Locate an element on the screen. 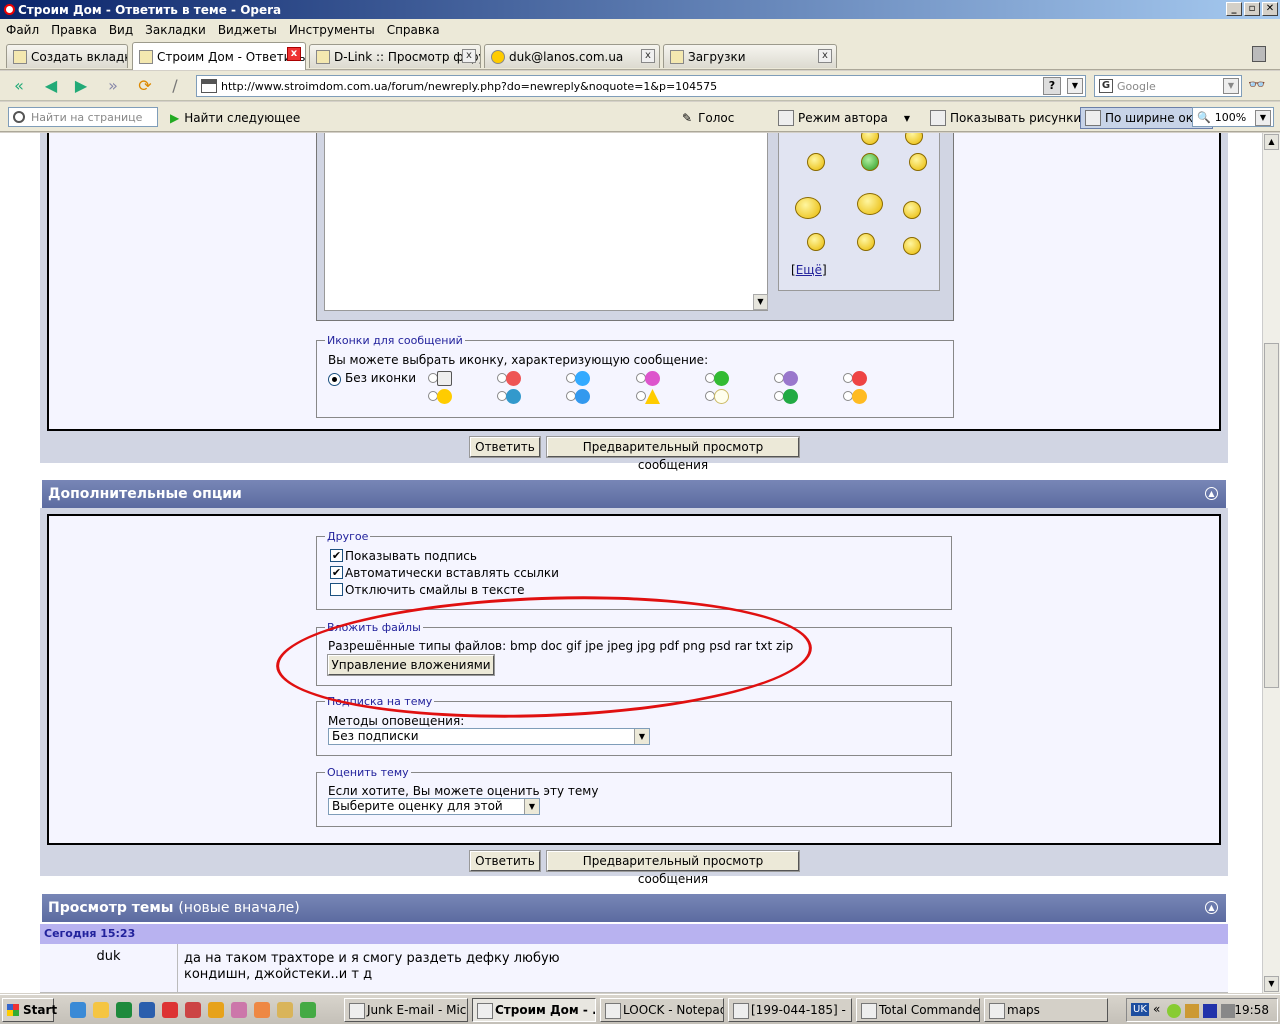  scroll-thumb is located at coordinates (1271, 515).